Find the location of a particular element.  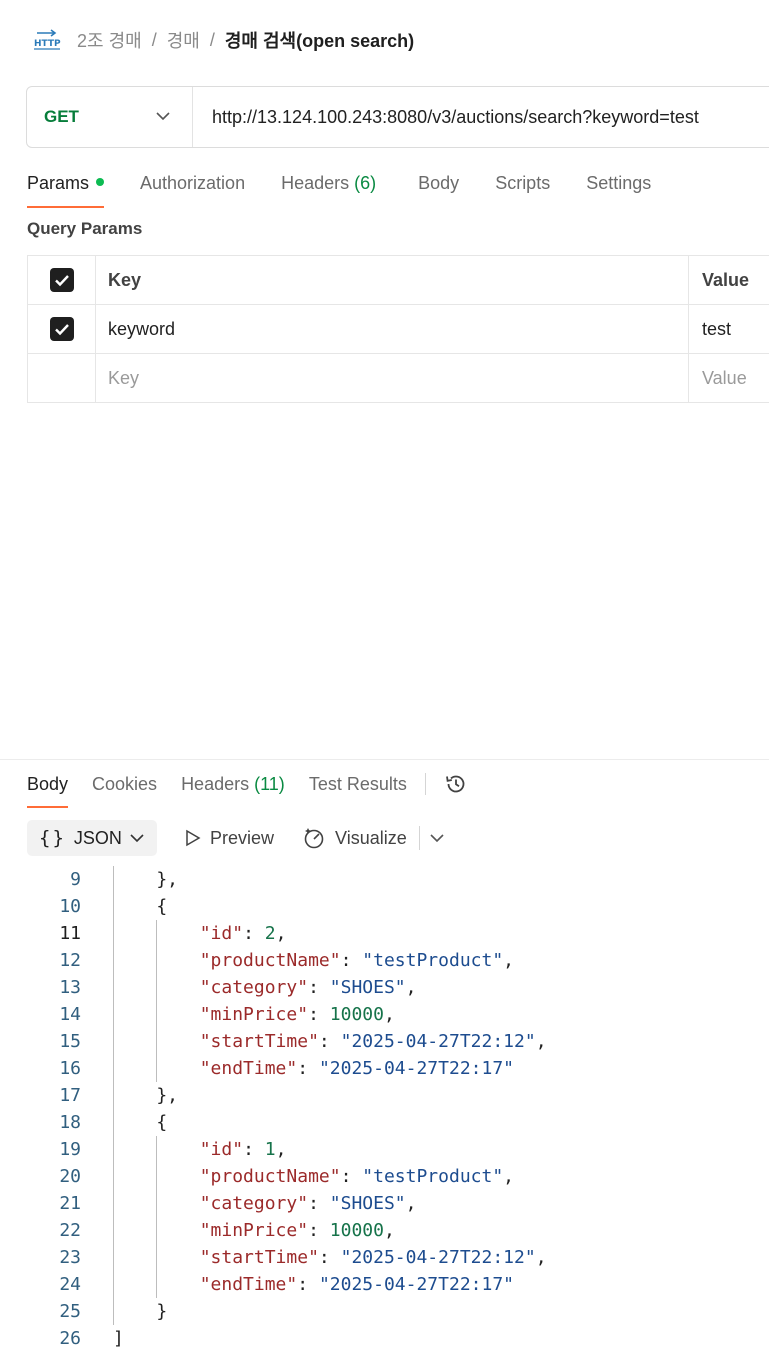

code-line: 20 "productName": "testProduct", is located at coordinates (384, 1176).